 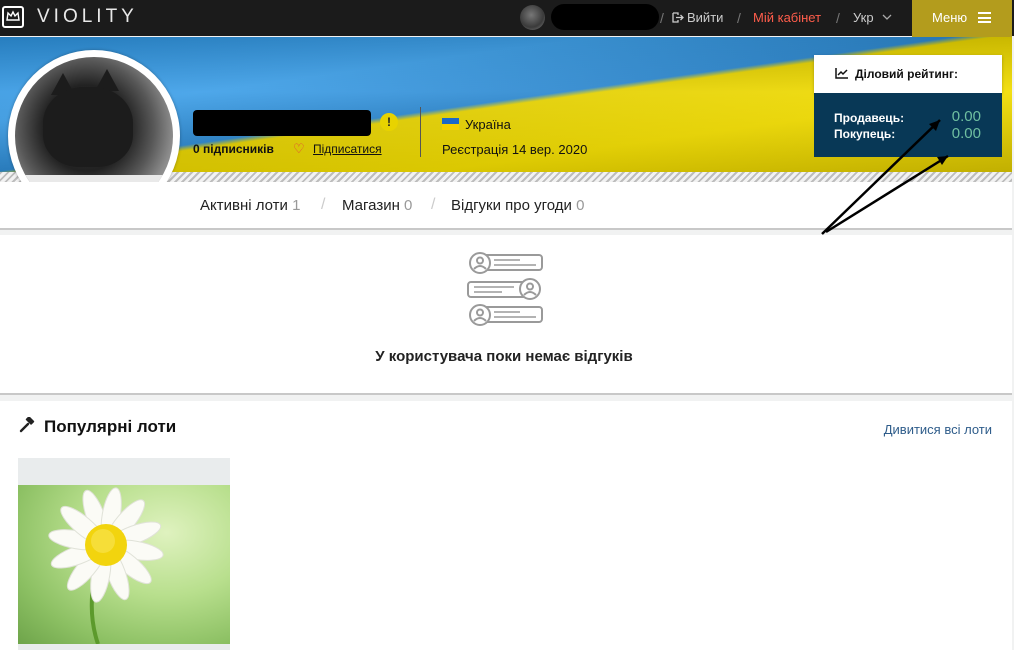 What do you see at coordinates (27, 425) in the screenshot?
I see `hammer-icon` at bounding box center [27, 425].